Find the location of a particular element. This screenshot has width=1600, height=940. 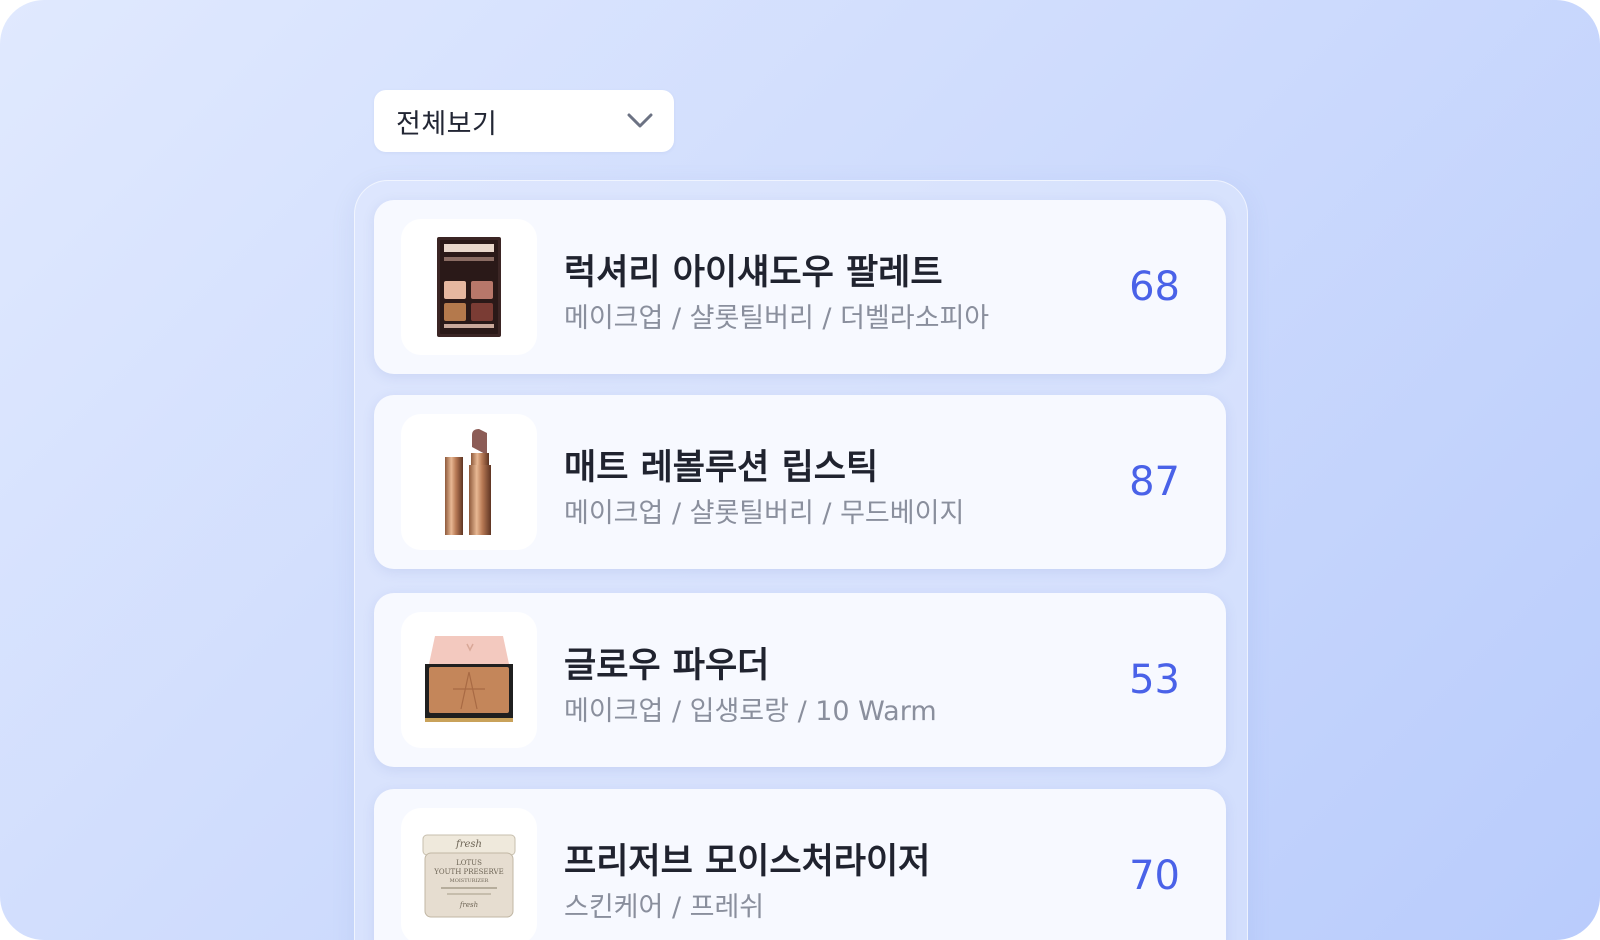

product-card: 럭셔리 아이섀도우 팔레트 메이크업 / 샬롯틸버리 / 더벨라소피아 68 is located at coordinates (800, 287).